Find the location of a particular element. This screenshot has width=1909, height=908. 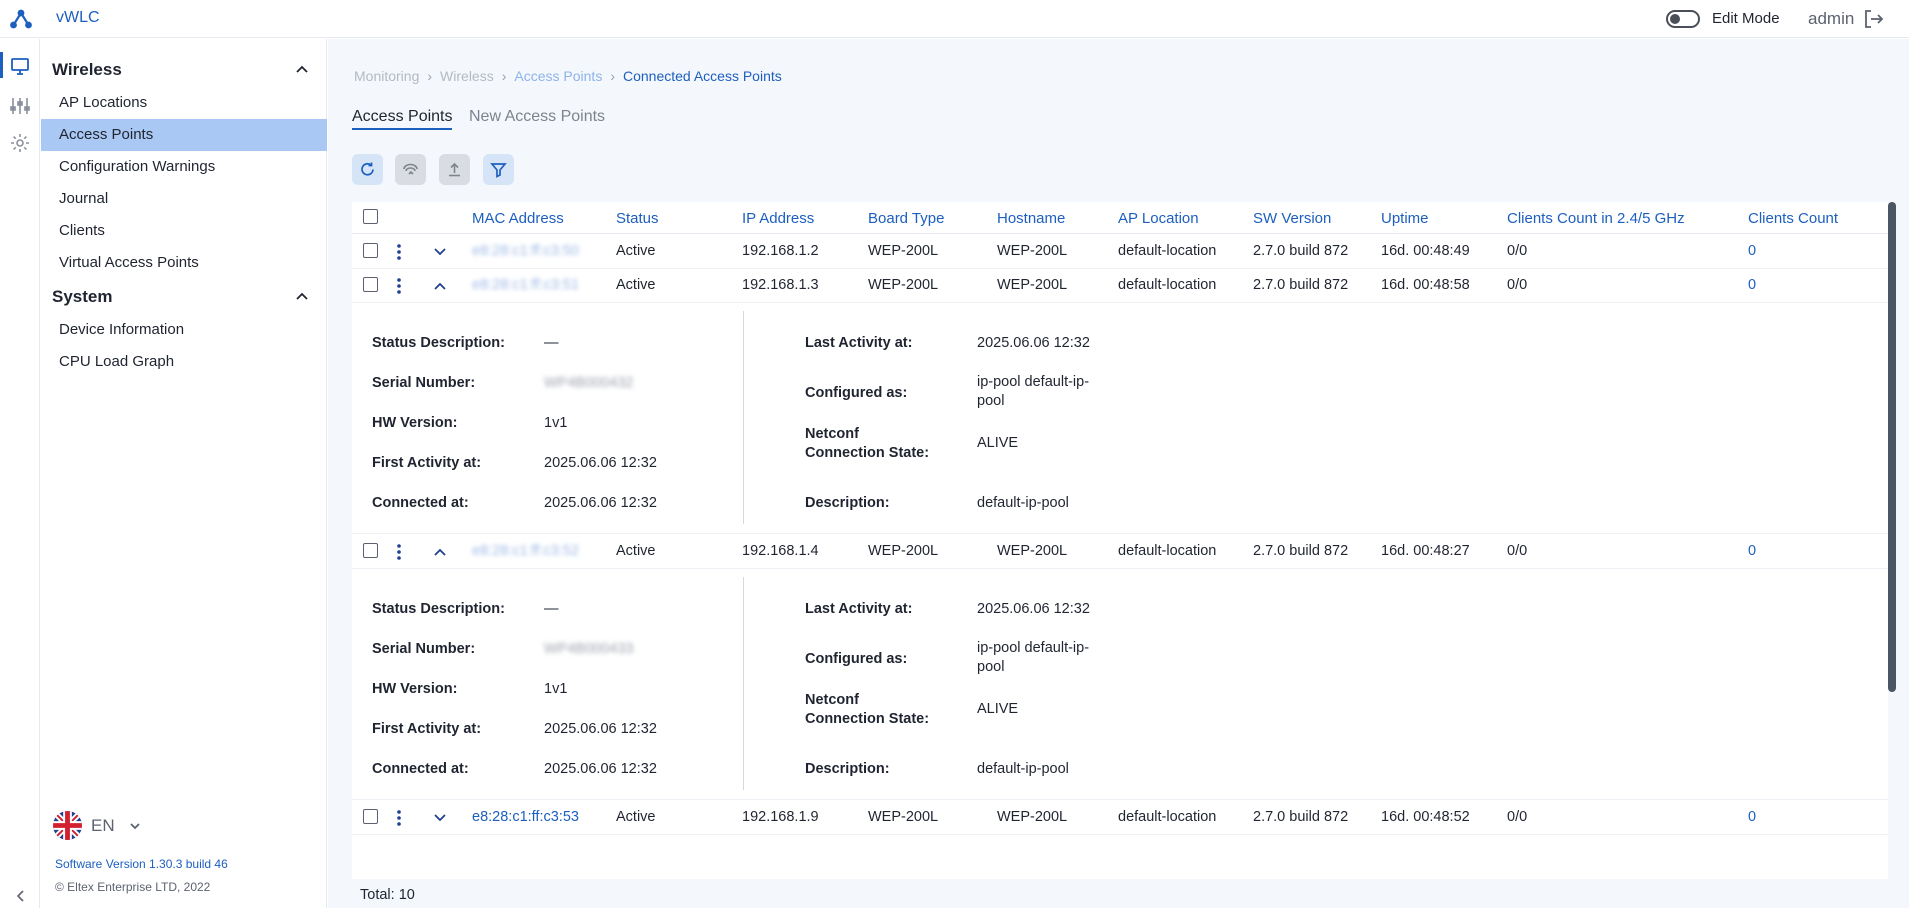

scrollbar-thumb is located at coordinates (1892, 447).